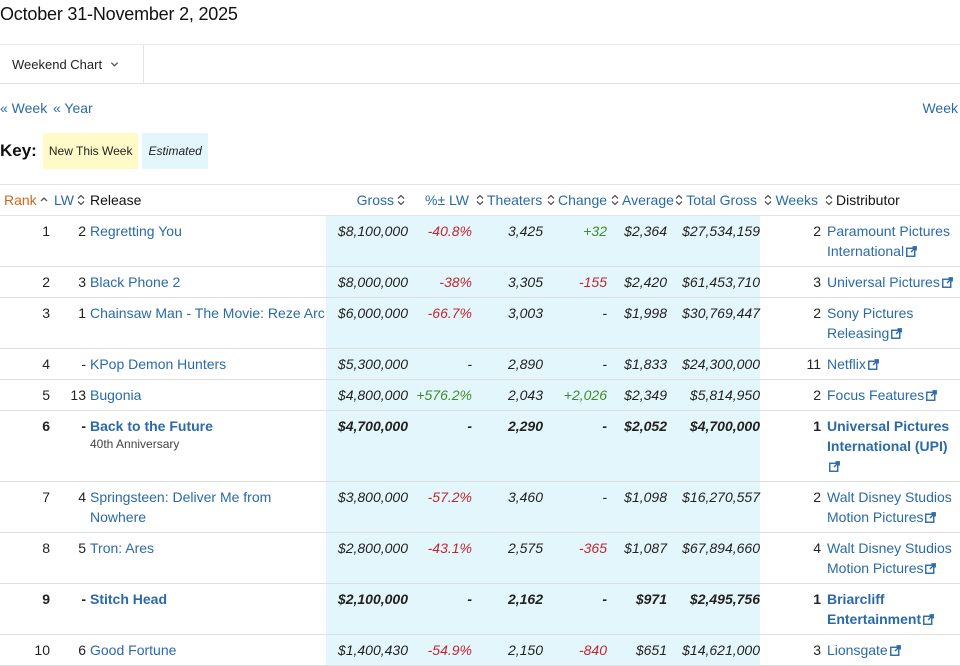 The width and height of the screenshot is (960, 666). I want to click on release-link: Stitch Head, so click(128, 599).